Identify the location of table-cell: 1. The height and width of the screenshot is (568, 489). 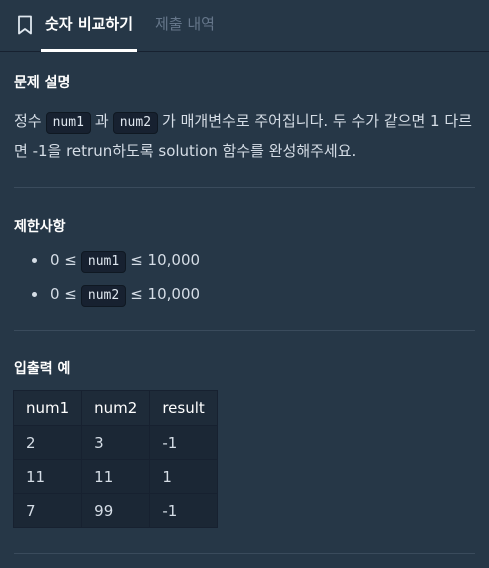
(183, 476).